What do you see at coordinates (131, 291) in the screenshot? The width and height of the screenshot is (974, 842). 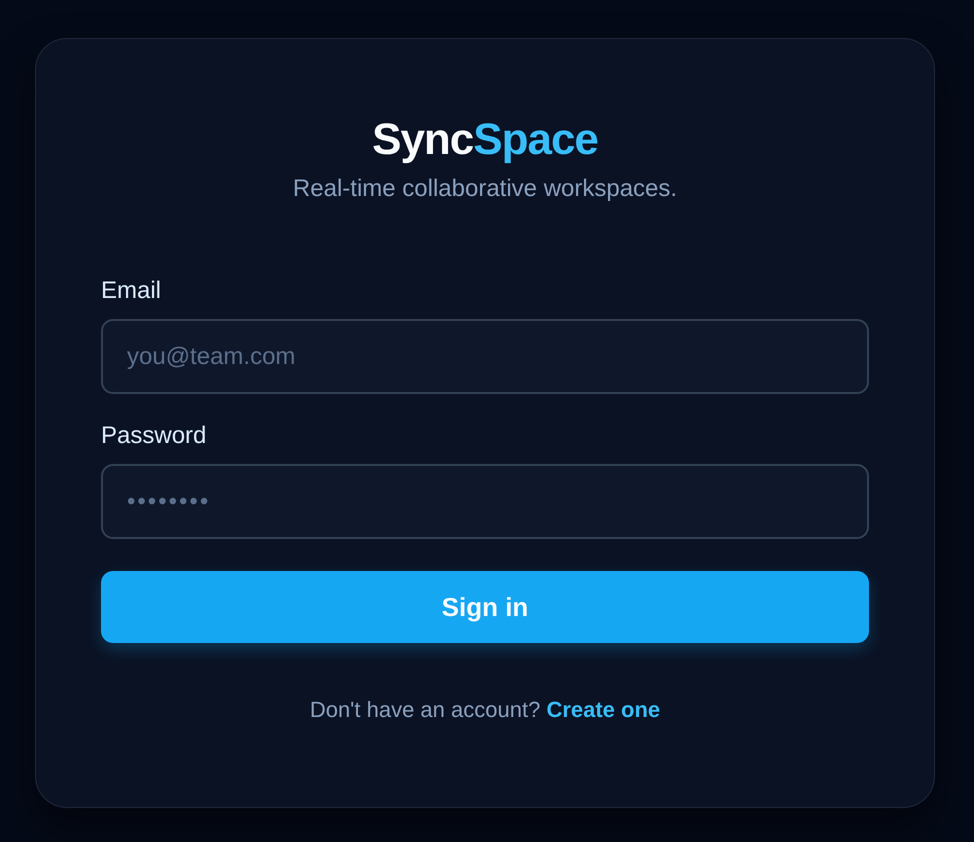 I see `field-label: Email` at bounding box center [131, 291].